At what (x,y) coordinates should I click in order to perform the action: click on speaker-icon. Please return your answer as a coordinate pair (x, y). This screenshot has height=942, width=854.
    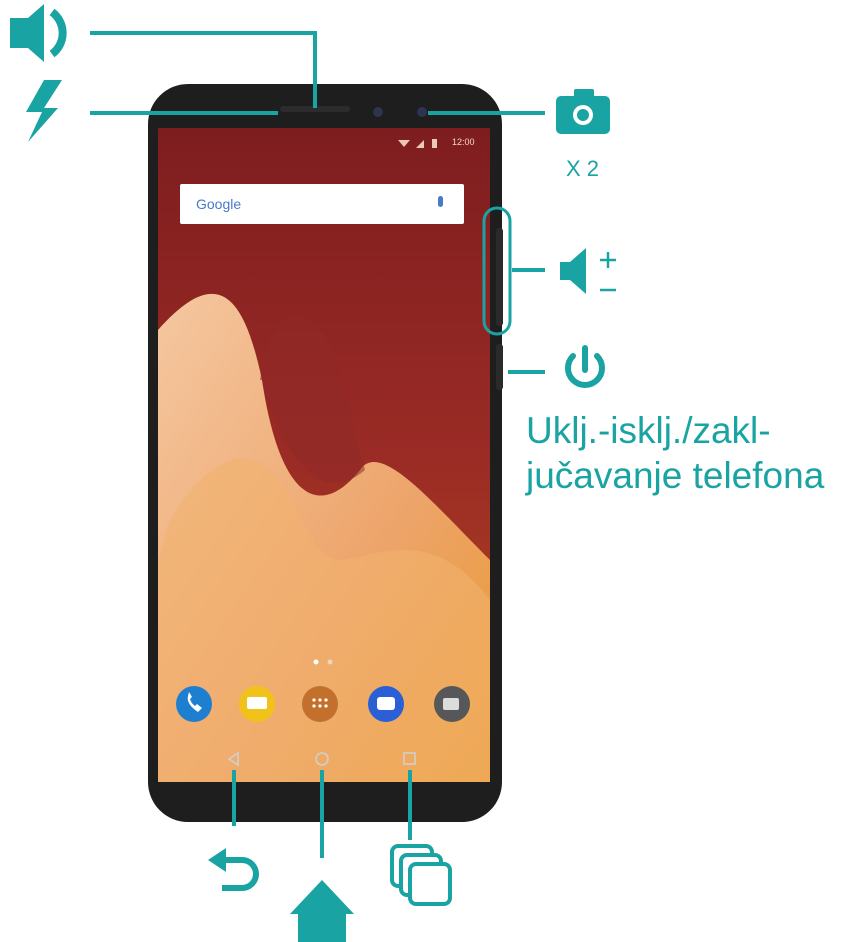
    Looking at the image, I should click on (38, 33).